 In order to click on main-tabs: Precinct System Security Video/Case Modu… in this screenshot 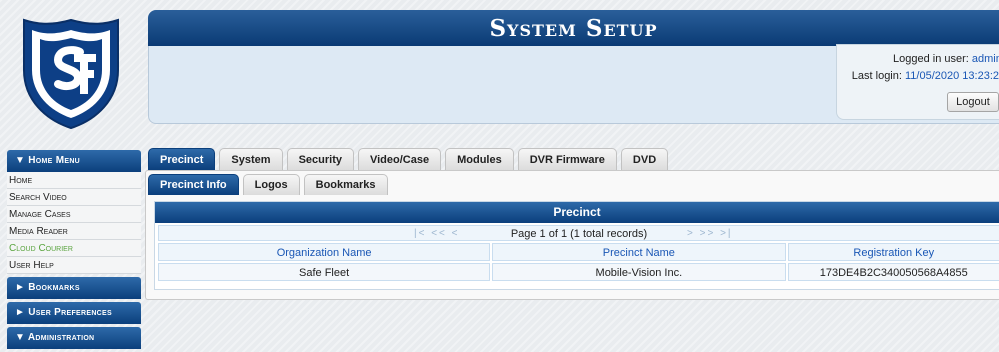, I will do `click(408, 159)`.